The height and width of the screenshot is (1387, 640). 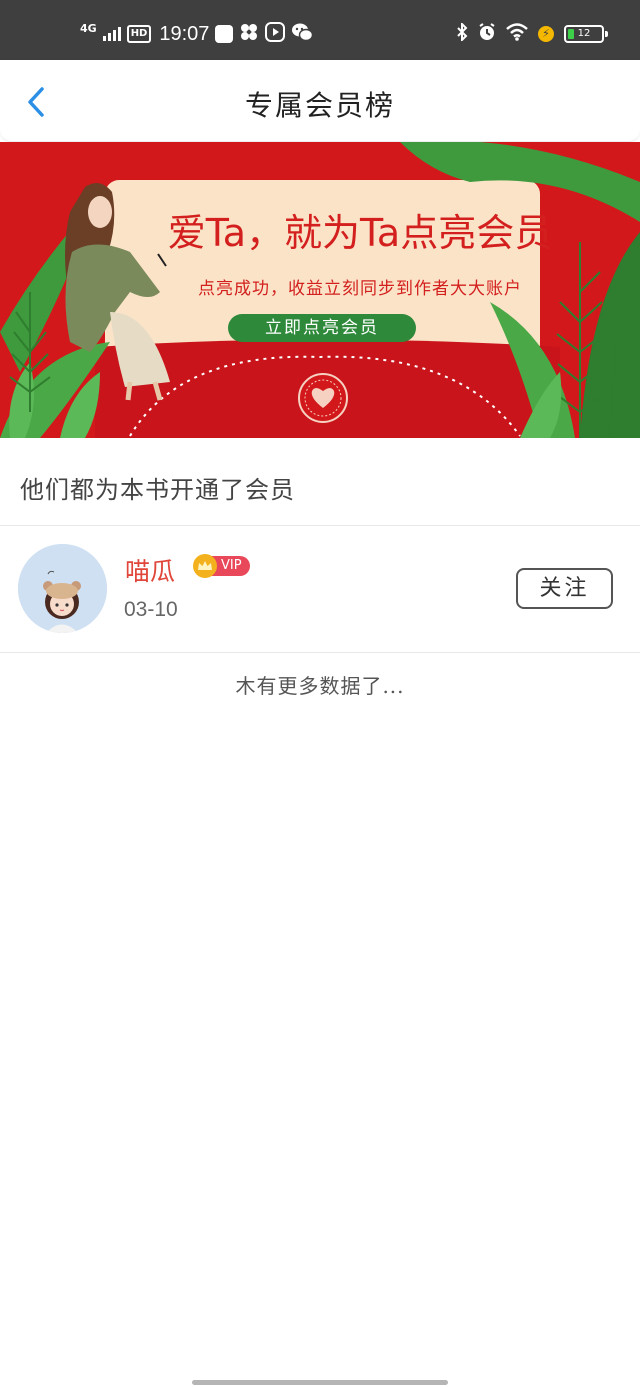 I want to click on light-up-membership-button: 立即点亮会员, so click(x=322, y=328).